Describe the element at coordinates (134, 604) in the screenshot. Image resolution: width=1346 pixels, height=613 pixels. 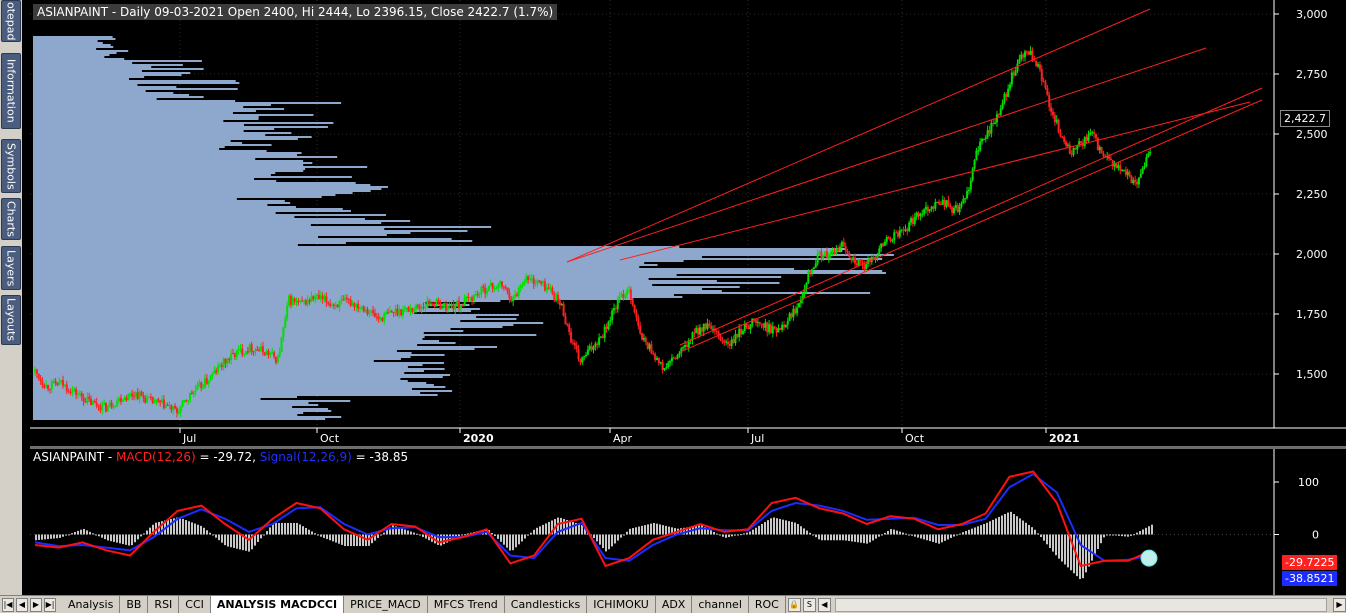
I see `sheet-tab-bb: BB` at that location.